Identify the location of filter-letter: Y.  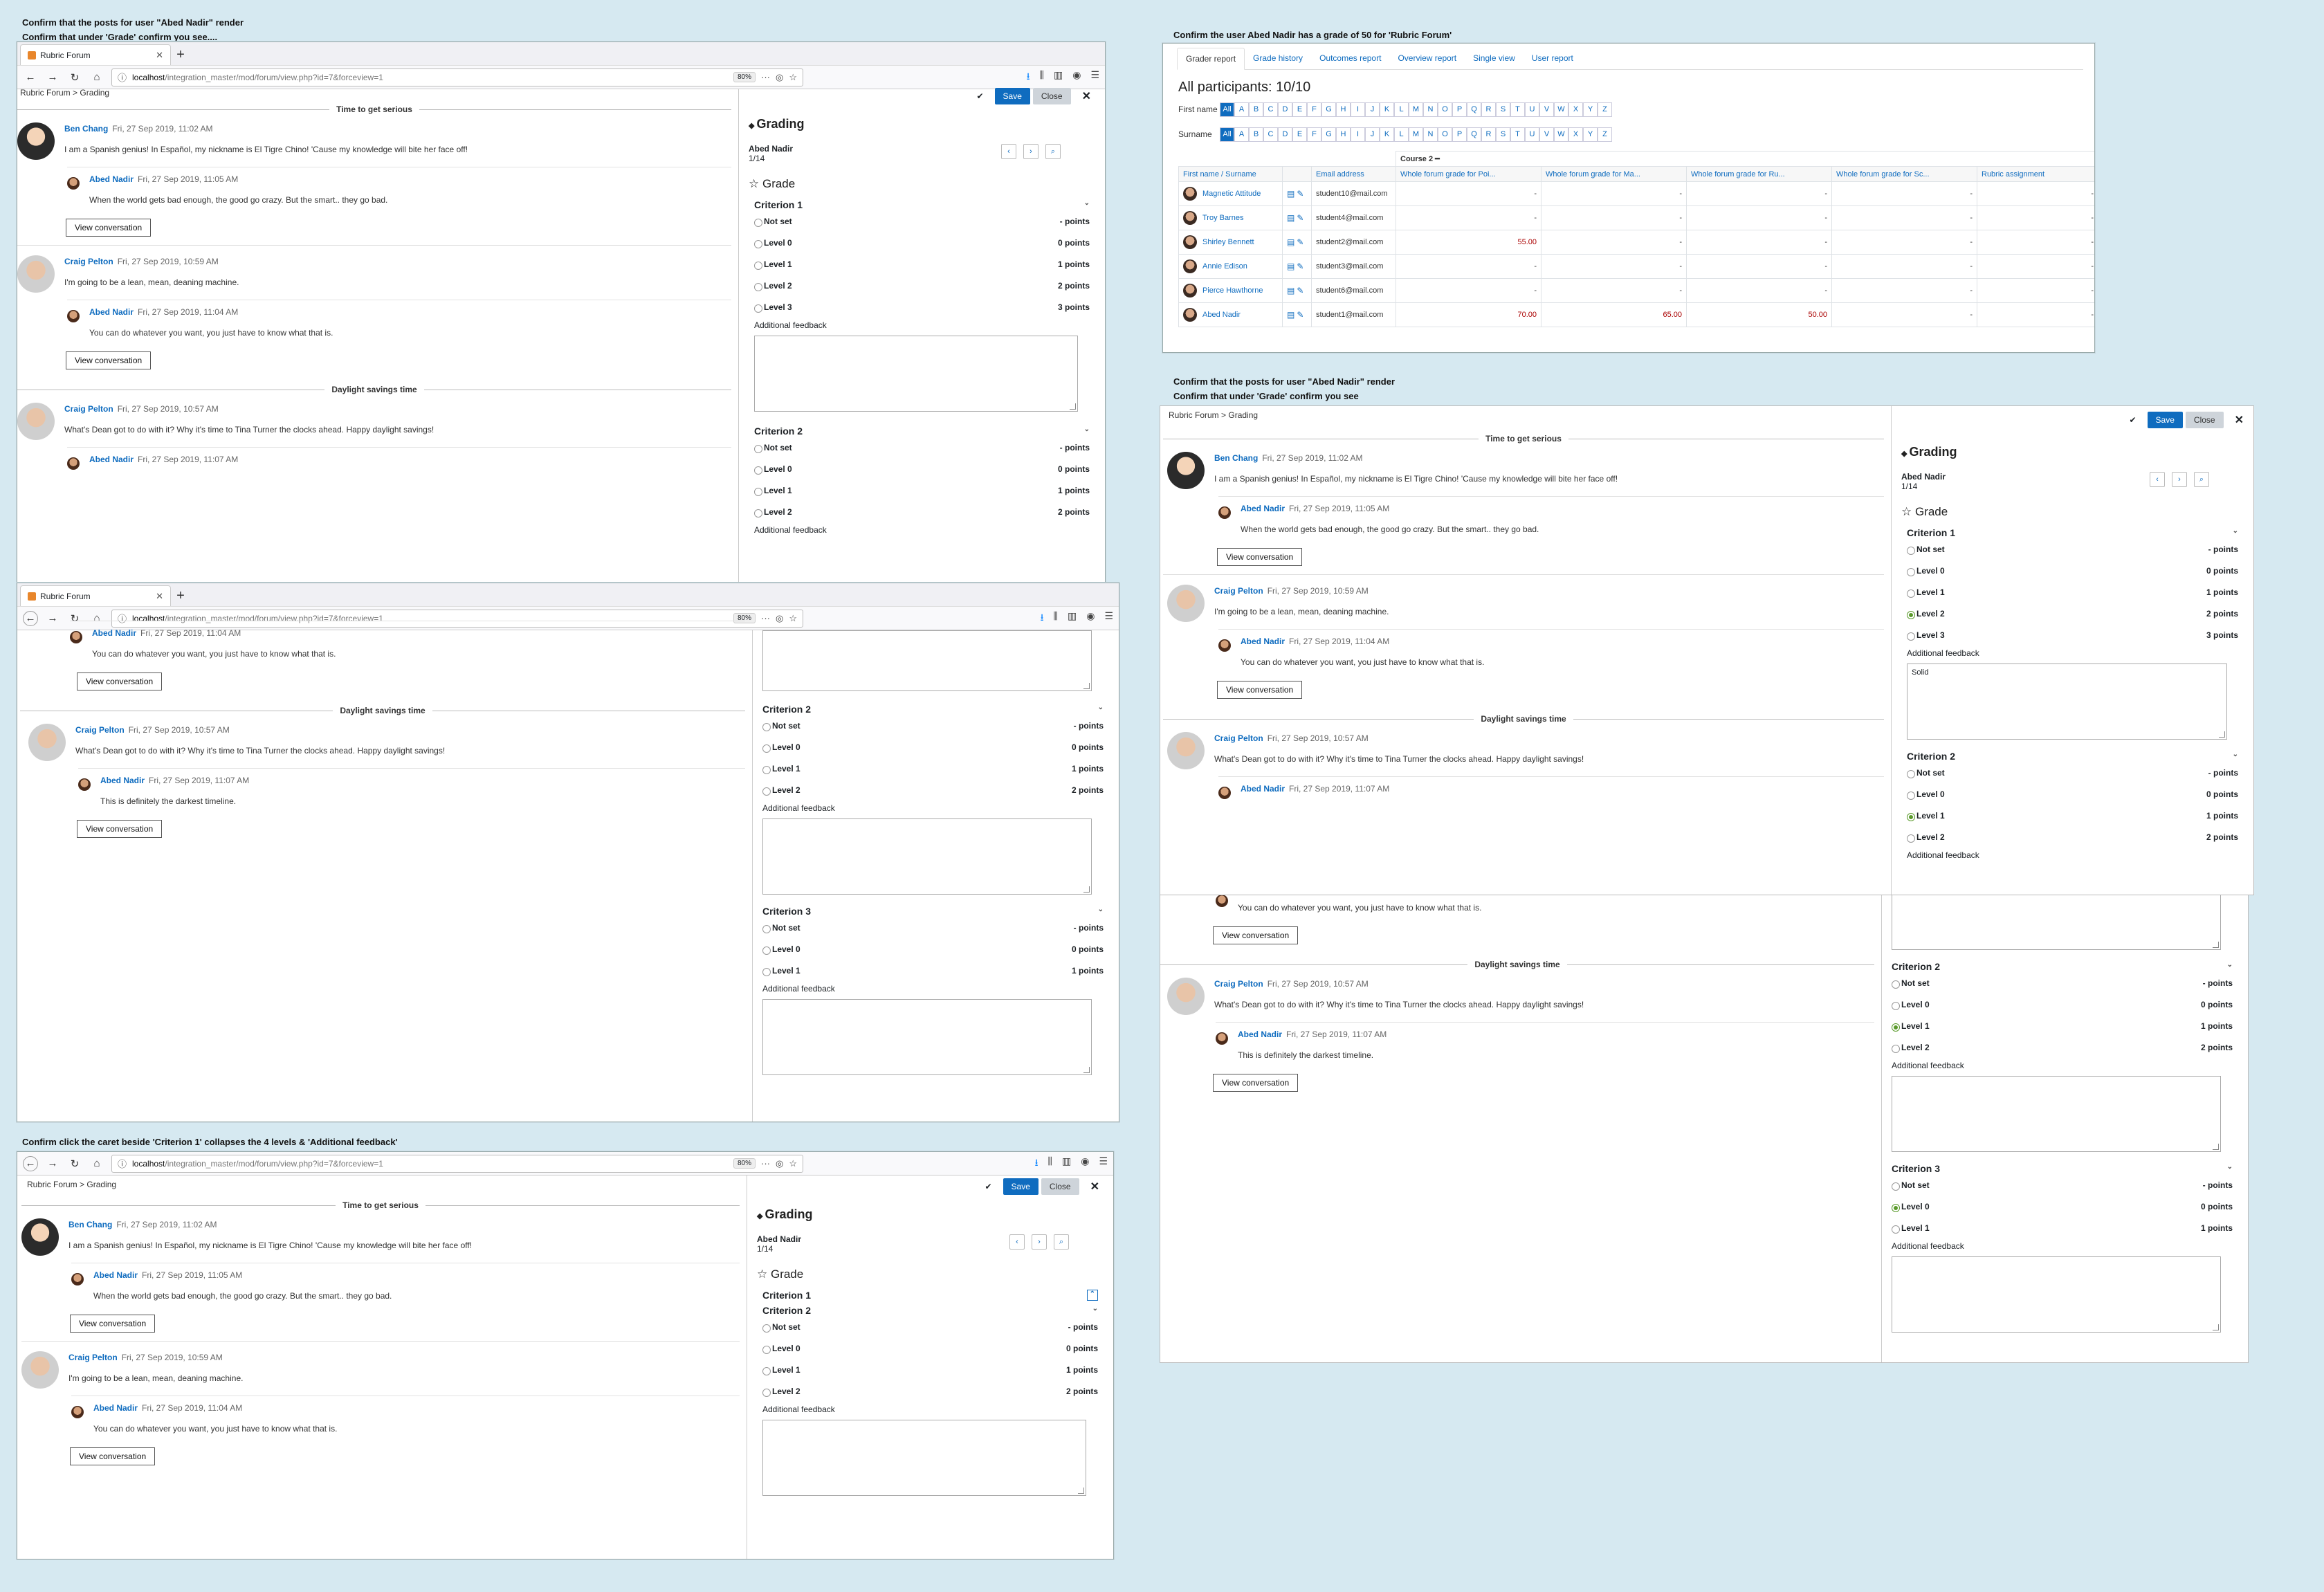
(1590, 109).